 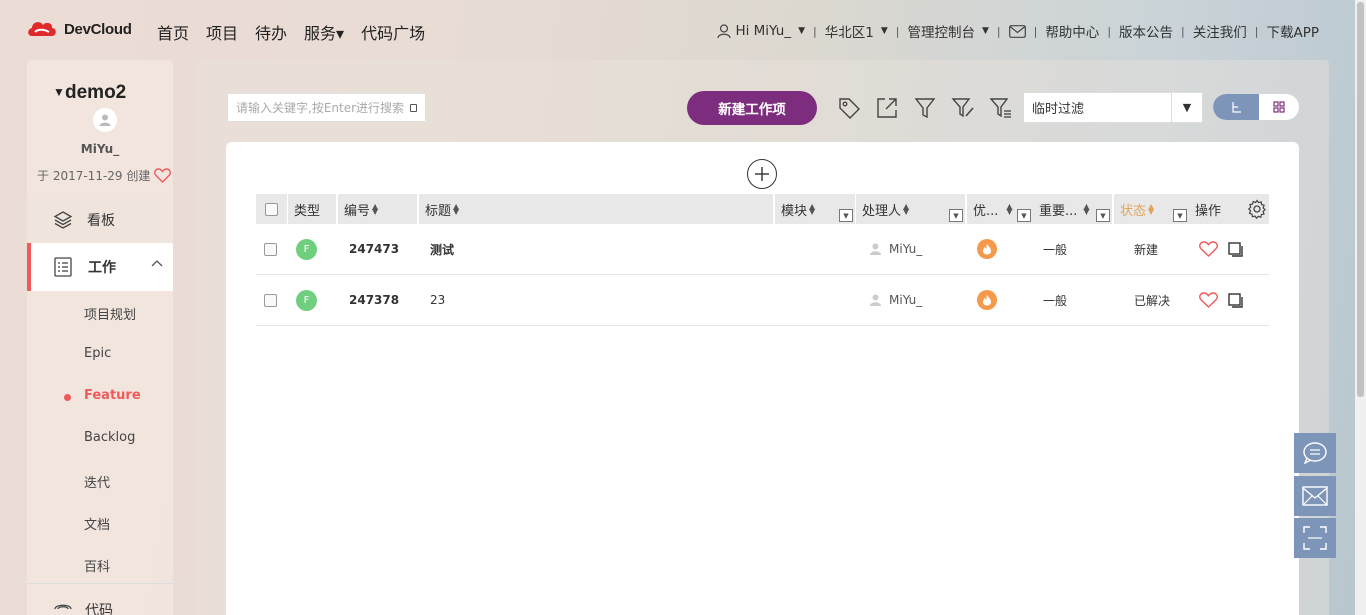 What do you see at coordinates (102, 395) in the screenshot?
I see `sidebar-subitem-feature: Feature` at bounding box center [102, 395].